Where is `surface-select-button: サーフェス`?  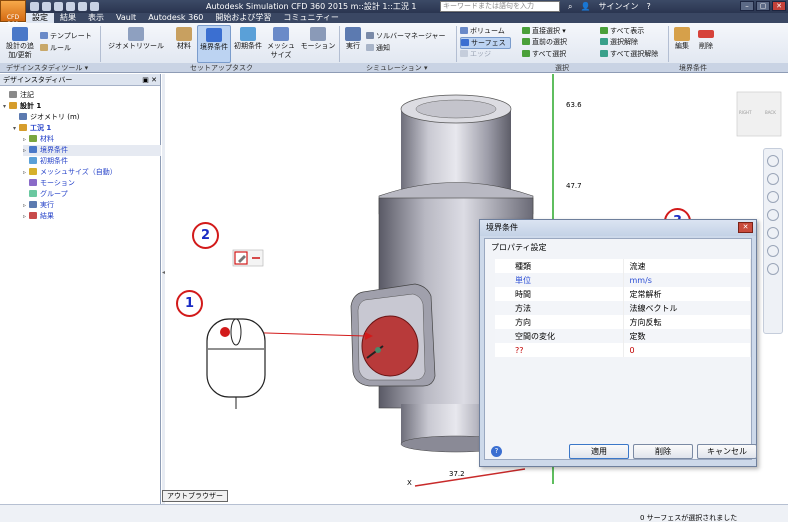
surface-select-button: サーフェス is located at coordinates (485, 43).